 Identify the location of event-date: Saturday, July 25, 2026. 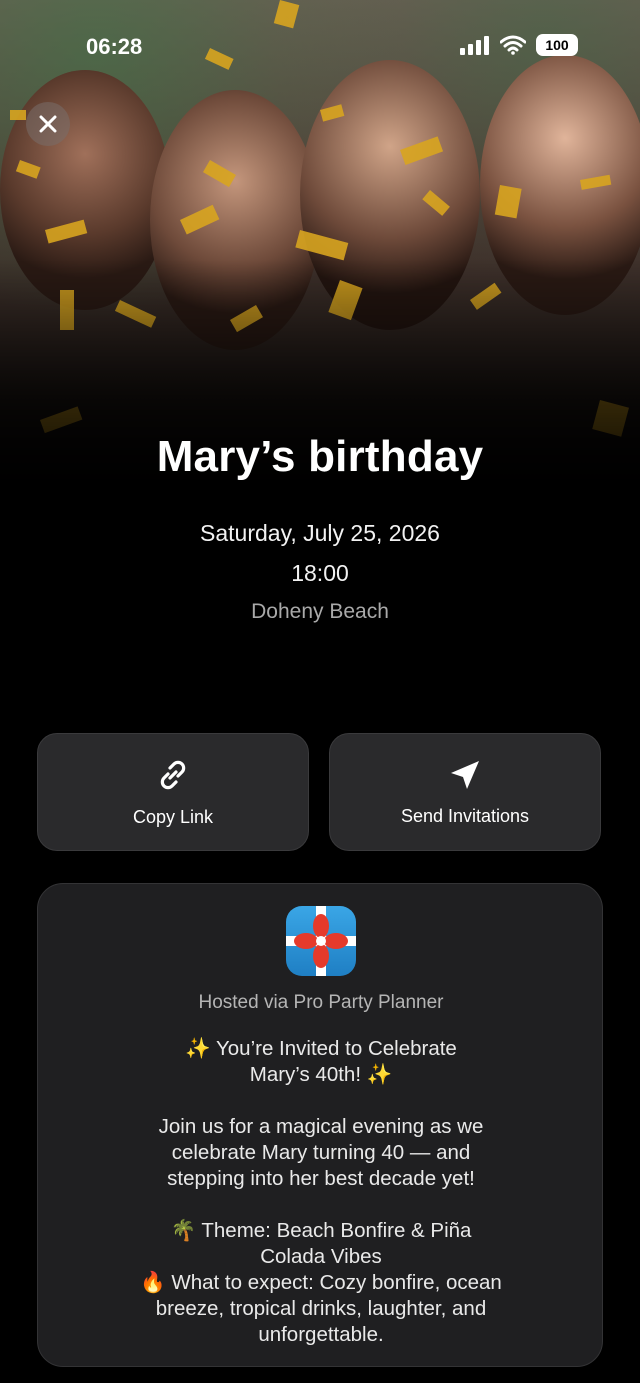
(320, 533).